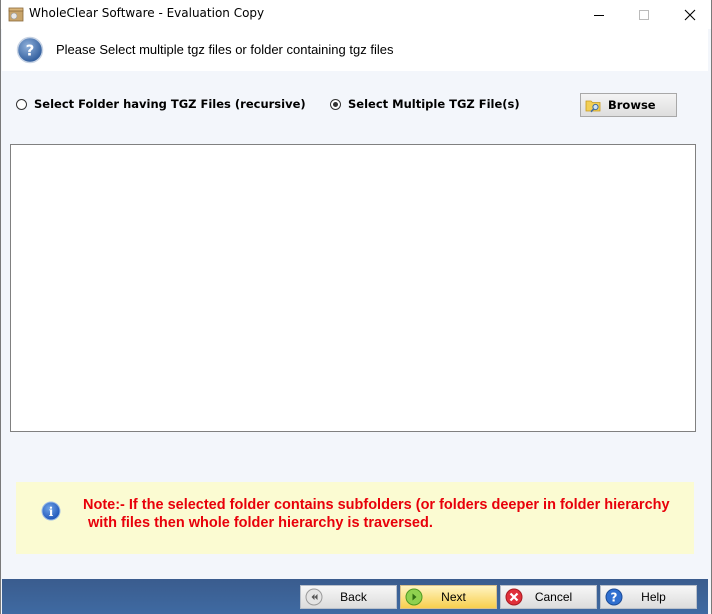 Image resolution: width=712 pixels, height=614 pixels. What do you see at coordinates (653, 597) in the screenshot?
I see `help-label: Help` at bounding box center [653, 597].